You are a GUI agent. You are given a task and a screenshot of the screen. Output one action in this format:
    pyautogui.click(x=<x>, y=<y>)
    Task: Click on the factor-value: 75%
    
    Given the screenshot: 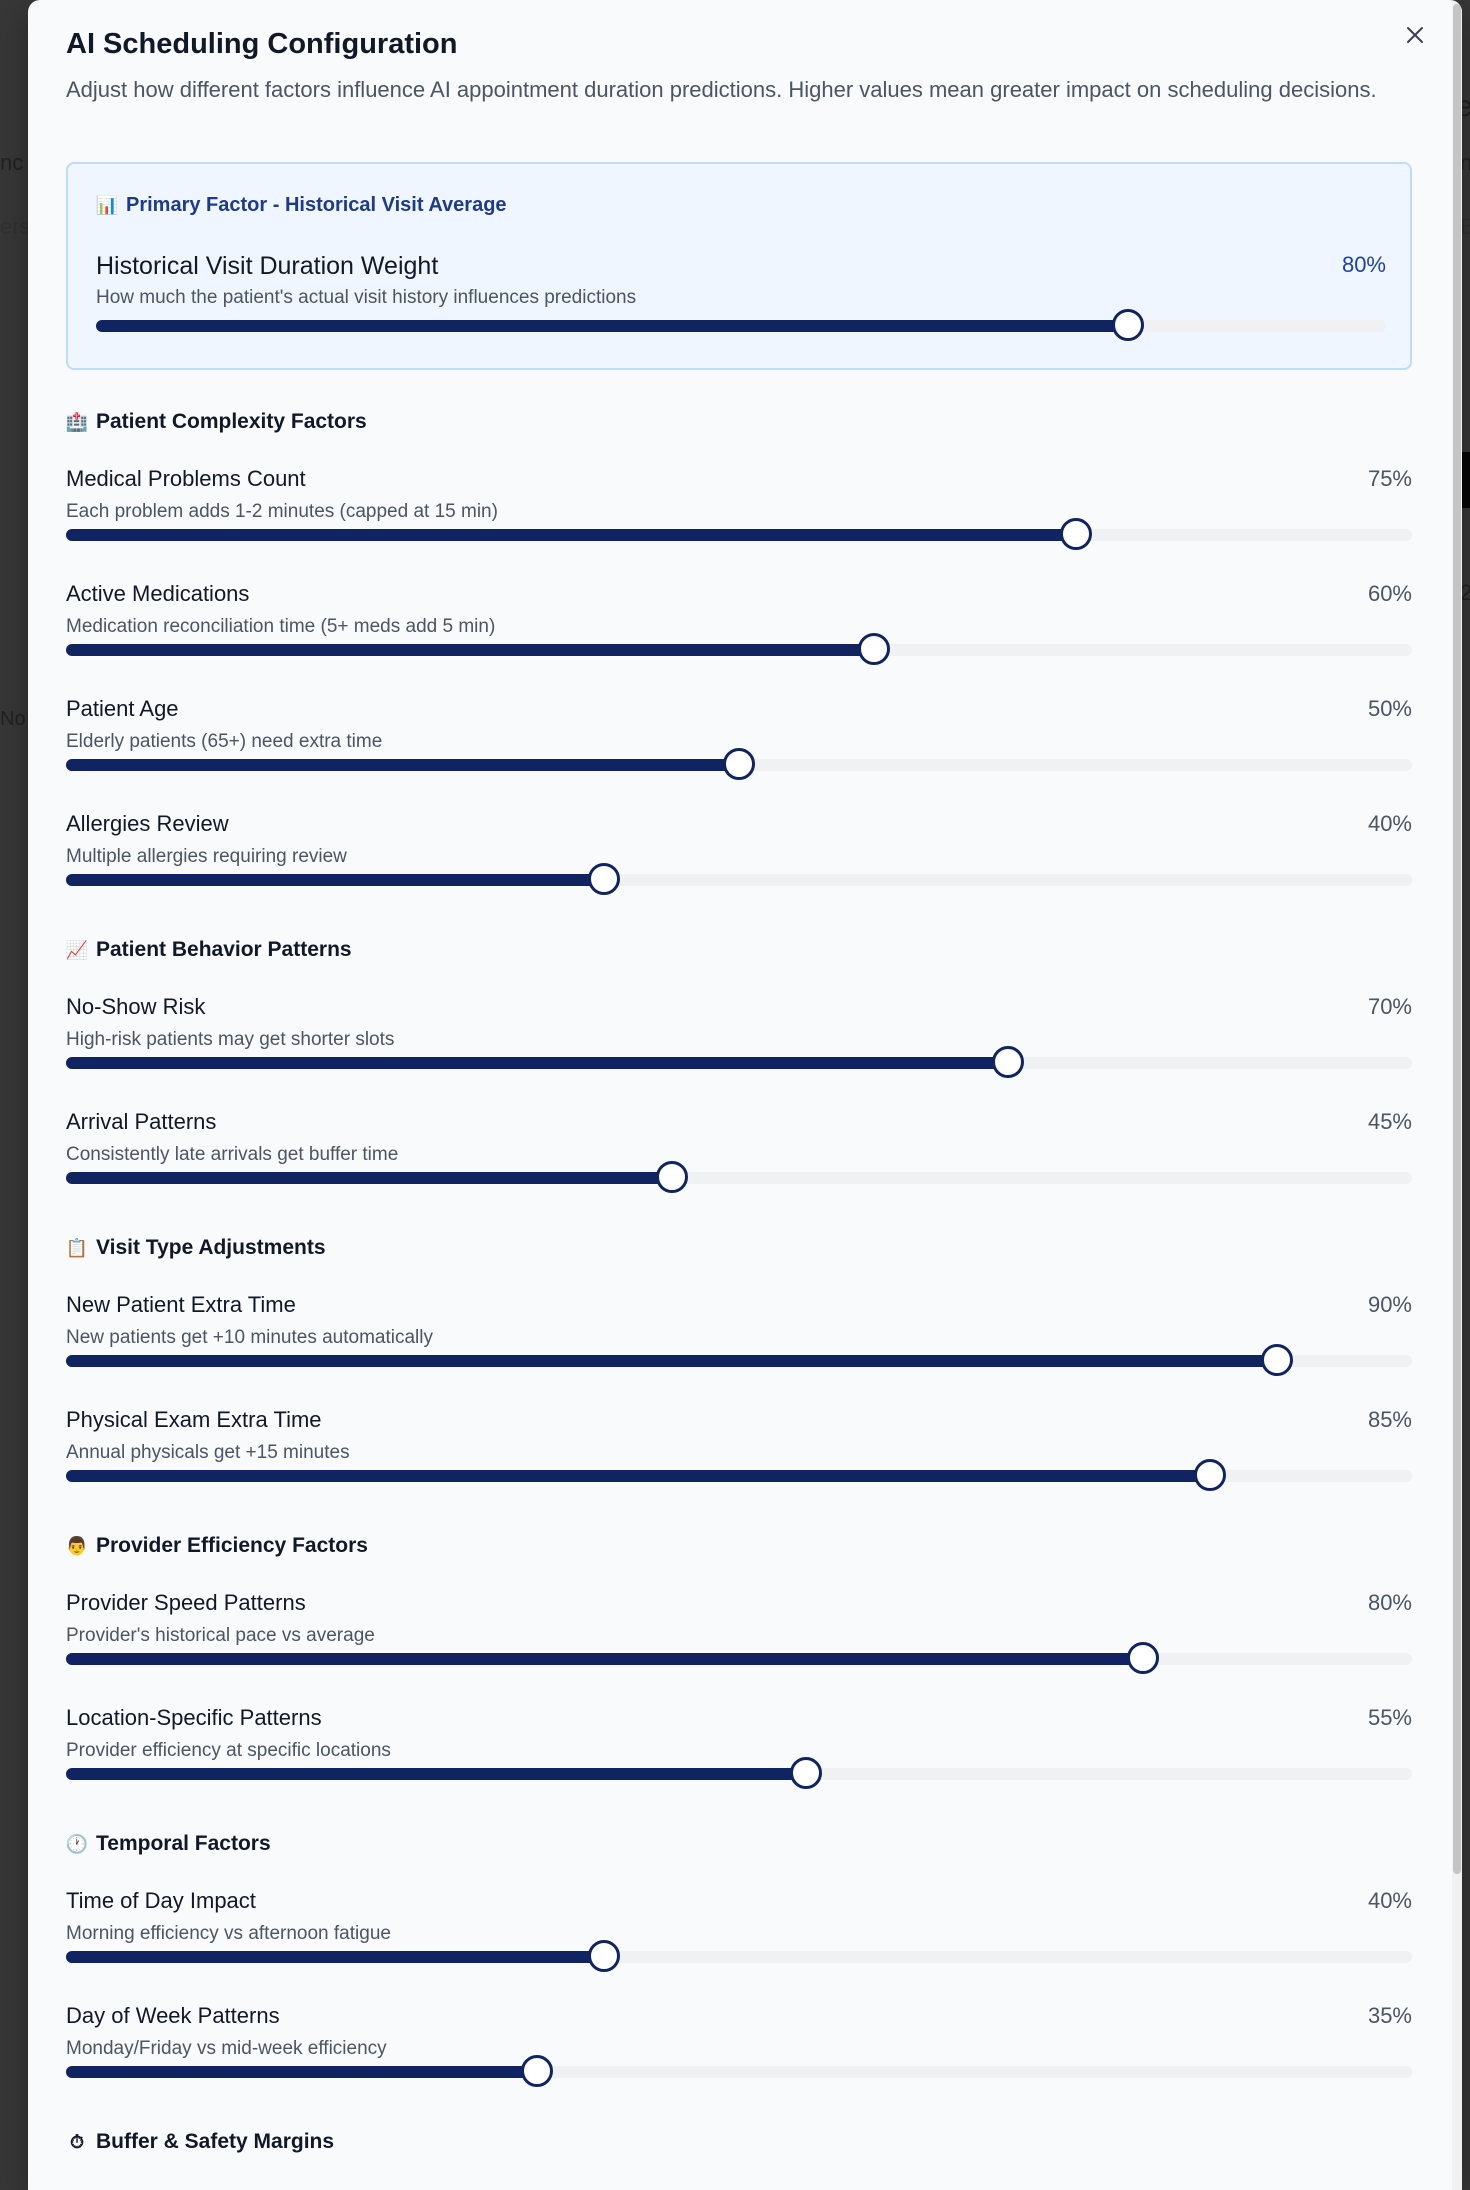 What is the action you would take?
    pyautogui.click(x=1389, y=478)
    